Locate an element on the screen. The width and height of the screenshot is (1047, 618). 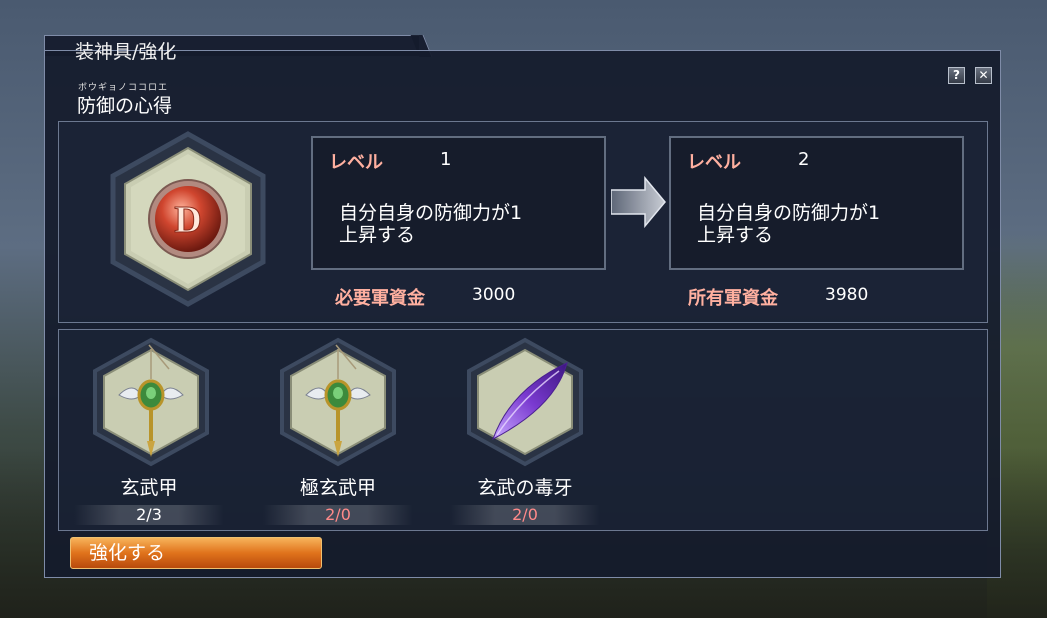
required-funds-label: 必要軍資金 is located at coordinates (380, 298).